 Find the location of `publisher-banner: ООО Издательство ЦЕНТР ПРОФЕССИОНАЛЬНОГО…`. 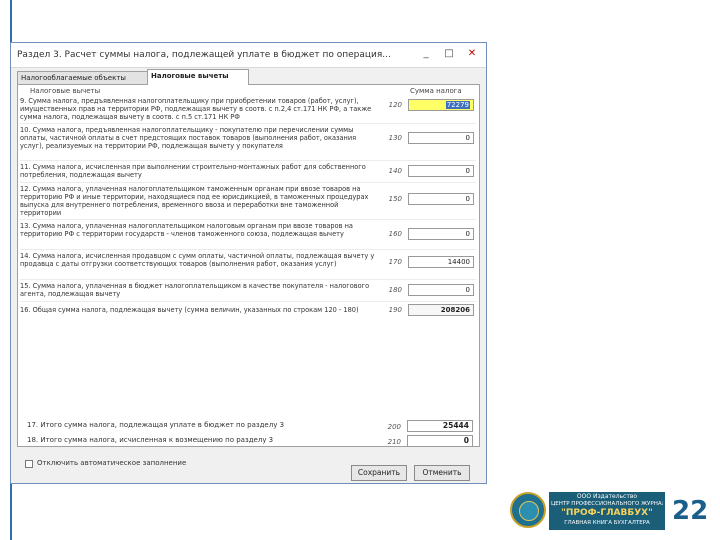

publisher-banner: ООО Издательство ЦЕНТР ПРОФЕССИОНАЛЬНОГО… is located at coordinates (607, 511).